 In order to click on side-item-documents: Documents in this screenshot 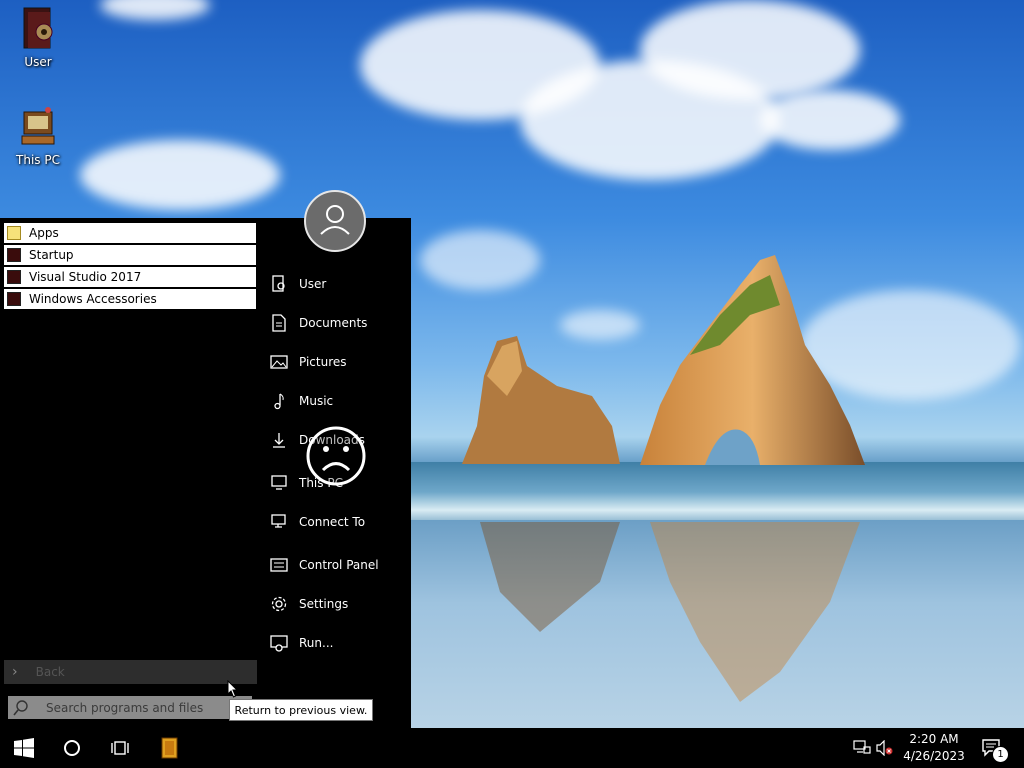, I will do `click(340, 323)`.